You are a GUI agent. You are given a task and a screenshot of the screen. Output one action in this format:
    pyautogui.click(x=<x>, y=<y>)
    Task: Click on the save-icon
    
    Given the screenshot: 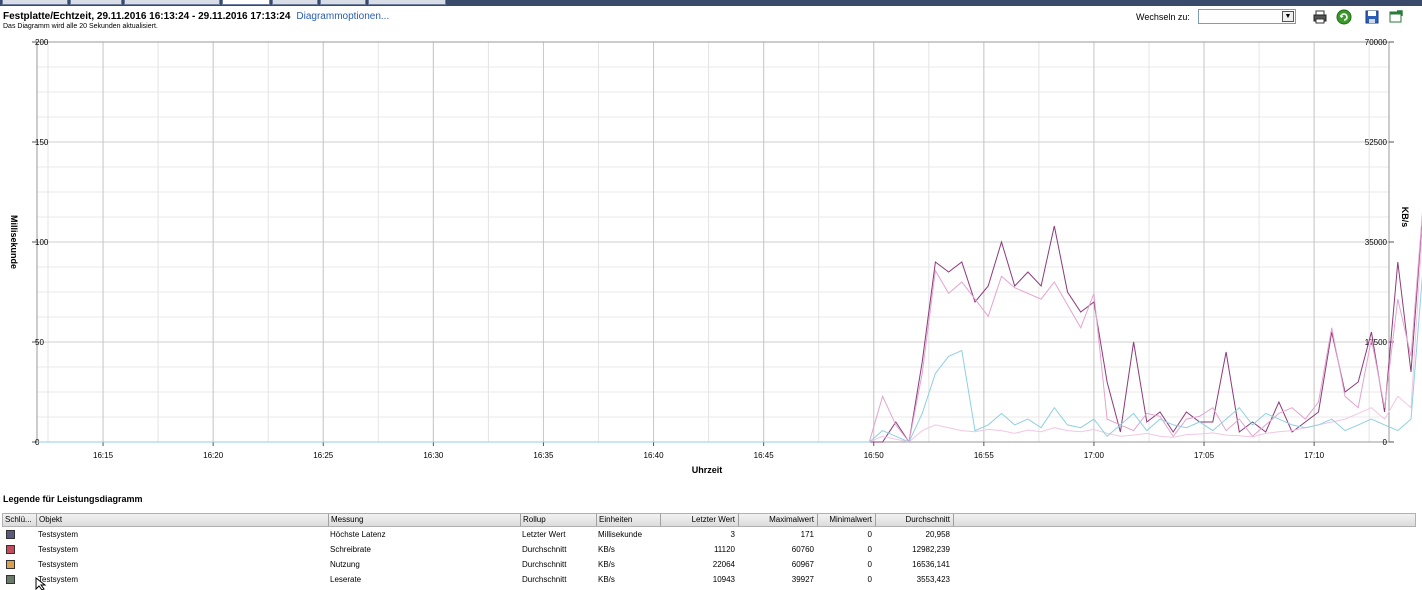 What is the action you would take?
    pyautogui.click(x=1372, y=17)
    